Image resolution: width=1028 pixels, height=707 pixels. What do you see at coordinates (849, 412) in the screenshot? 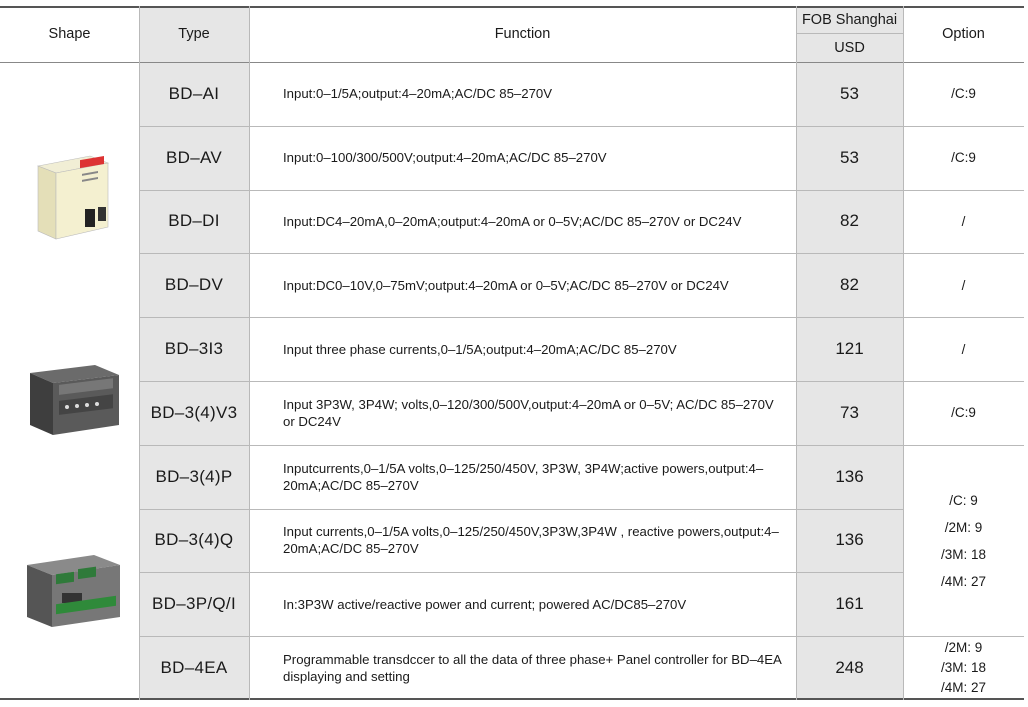
I see `row-price: 73` at bounding box center [849, 412].